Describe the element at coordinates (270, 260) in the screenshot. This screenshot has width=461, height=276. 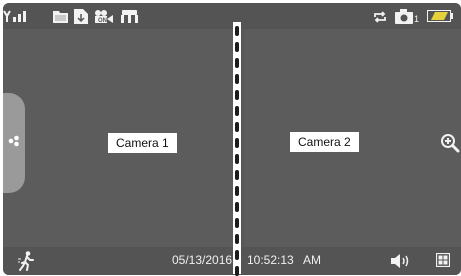
I see `time-text: 10:52:13` at that location.